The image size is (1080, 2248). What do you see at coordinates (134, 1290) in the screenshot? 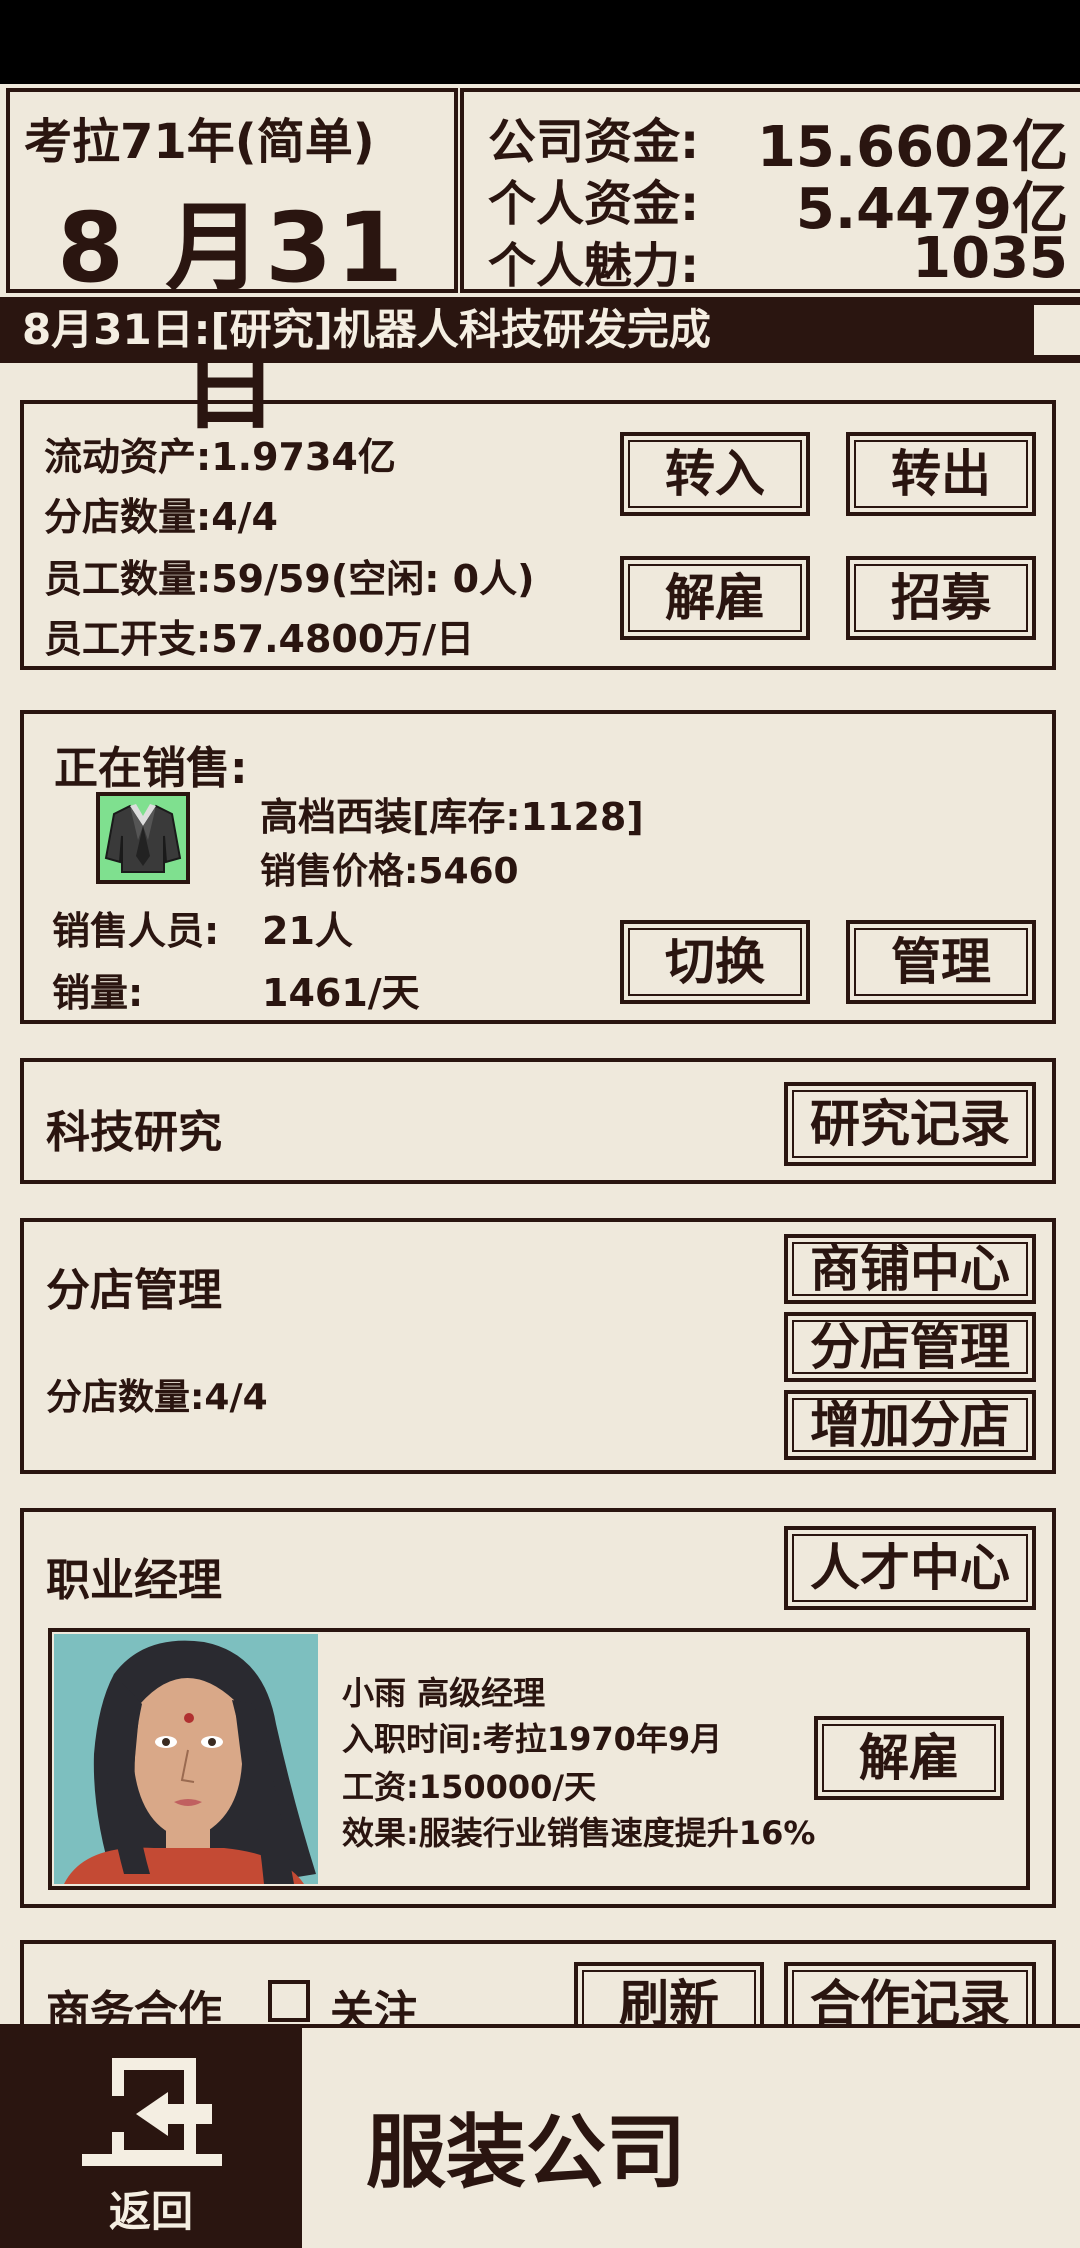
I see `branch-title: 分店管理` at bounding box center [134, 1290].